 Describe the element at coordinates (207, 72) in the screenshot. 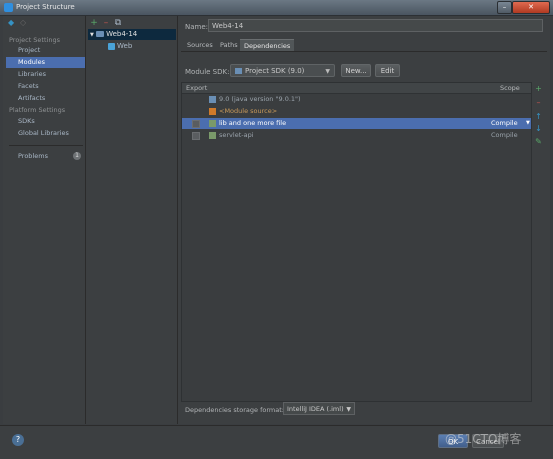

I see `module-sdk-label: Module SDK:` at that location.